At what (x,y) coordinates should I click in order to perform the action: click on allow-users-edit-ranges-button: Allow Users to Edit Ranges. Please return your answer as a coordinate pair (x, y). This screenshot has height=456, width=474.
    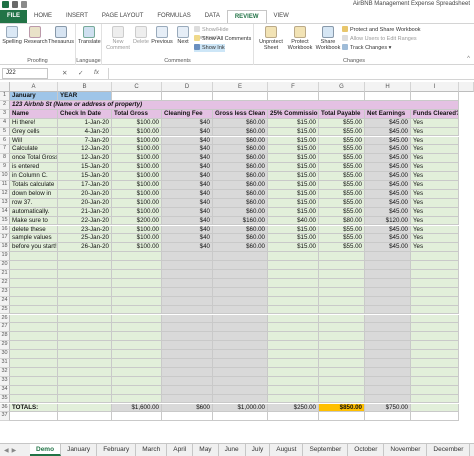
    Looking at the image, I should click on (379, 39).